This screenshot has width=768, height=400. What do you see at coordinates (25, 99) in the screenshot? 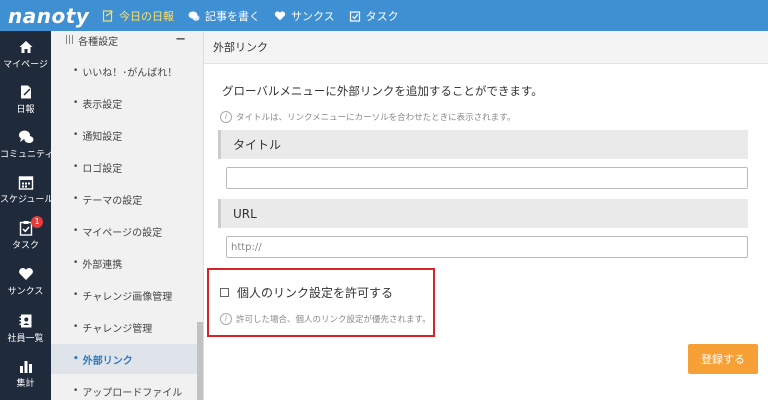
I see `sidebar-item-daily-report: 日報` at bounding box center [25, 99].